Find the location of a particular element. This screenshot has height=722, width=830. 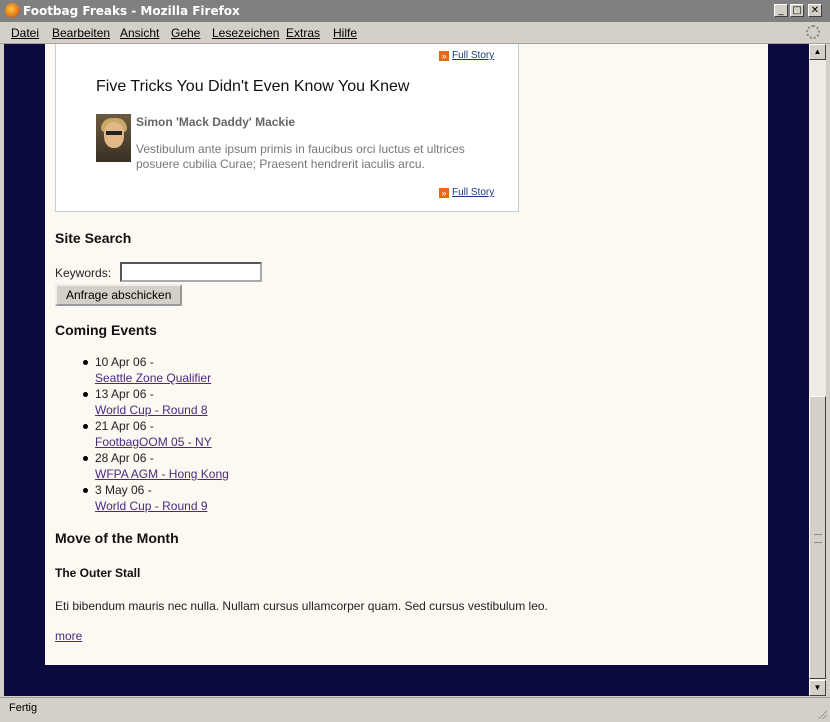

menu-bearbeiten: Bearbeiten is located at coordinates (81, 33).